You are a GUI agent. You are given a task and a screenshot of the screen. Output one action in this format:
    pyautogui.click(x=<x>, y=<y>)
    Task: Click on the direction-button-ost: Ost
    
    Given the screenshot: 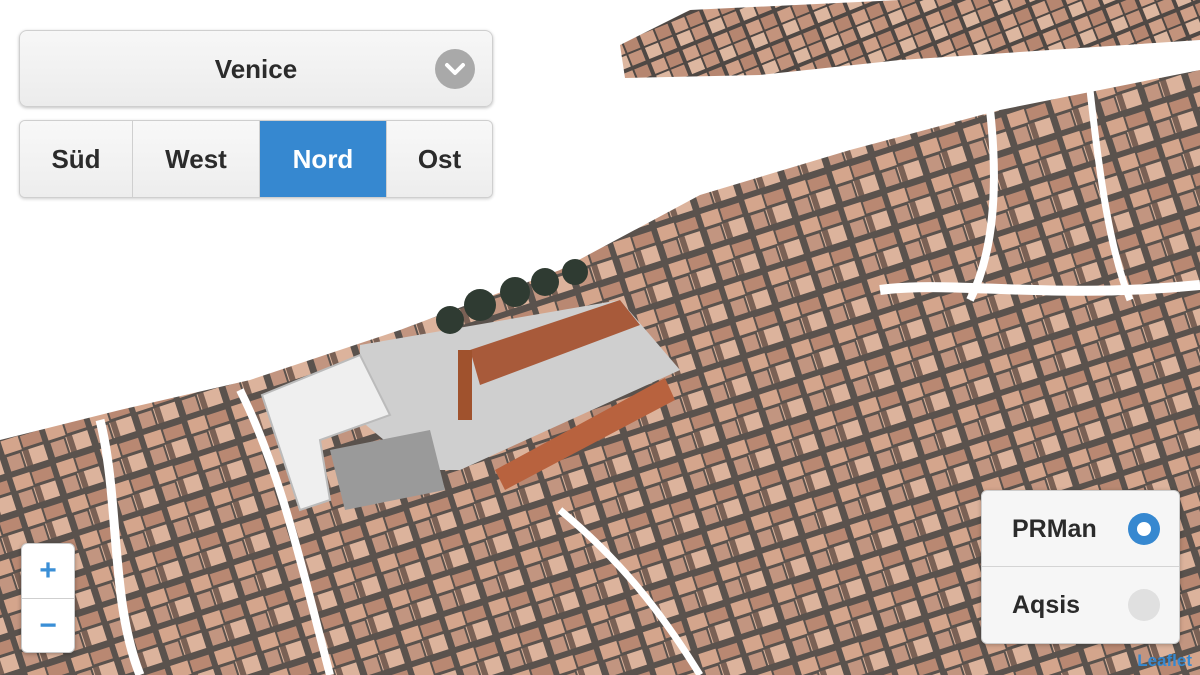 What is the action you would take?
    pyautogui.click(x=439, y=159)
    